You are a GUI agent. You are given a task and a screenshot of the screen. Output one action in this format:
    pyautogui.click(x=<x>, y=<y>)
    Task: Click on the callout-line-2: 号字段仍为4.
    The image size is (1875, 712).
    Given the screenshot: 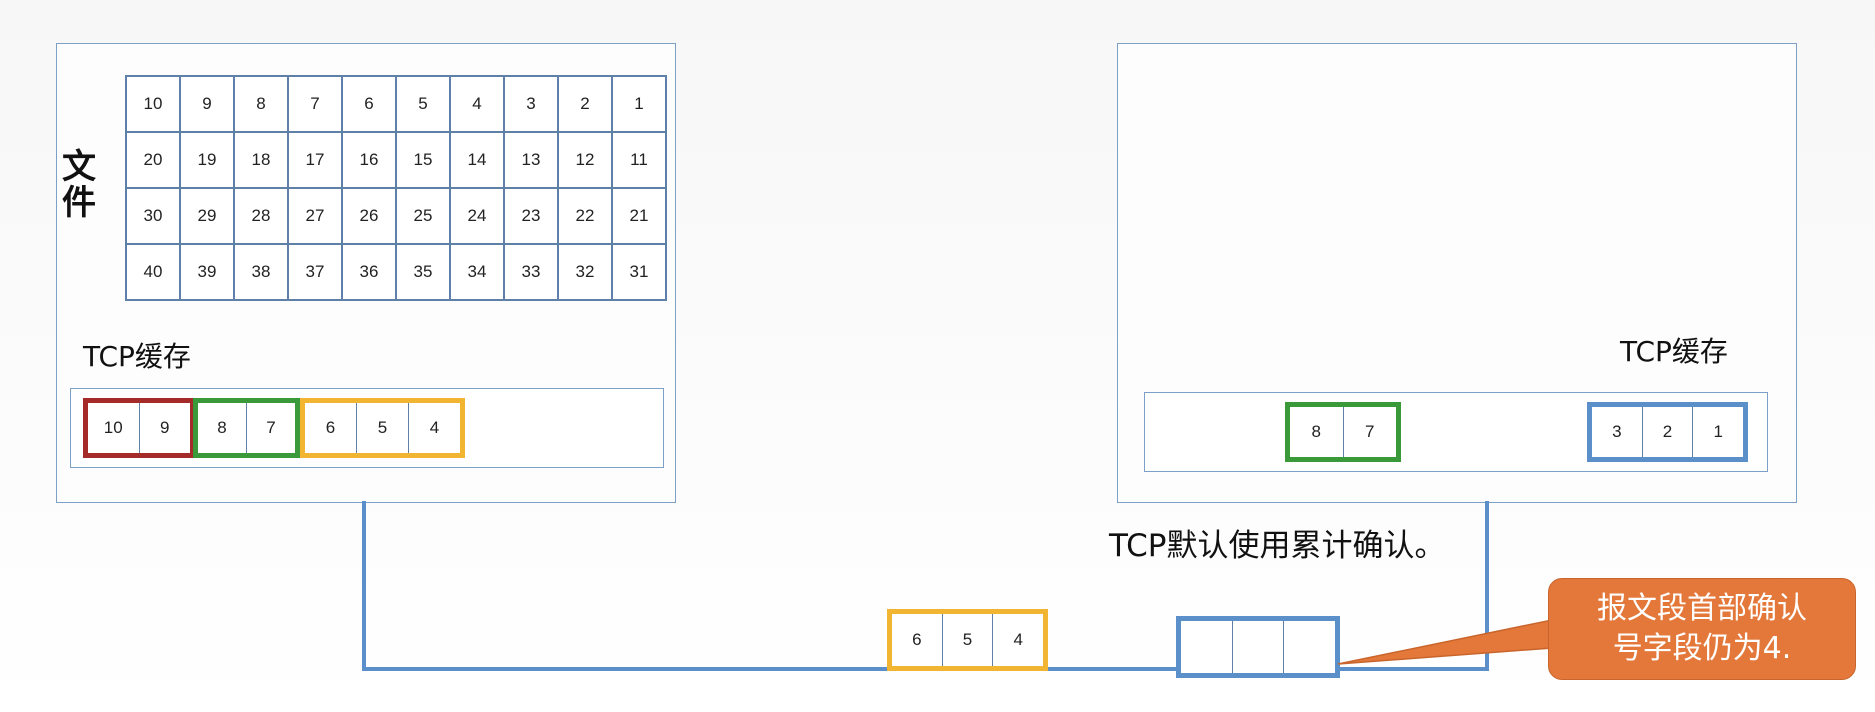 What is the action you would take?
    pyautogui.click(x=1702, y=648)
    